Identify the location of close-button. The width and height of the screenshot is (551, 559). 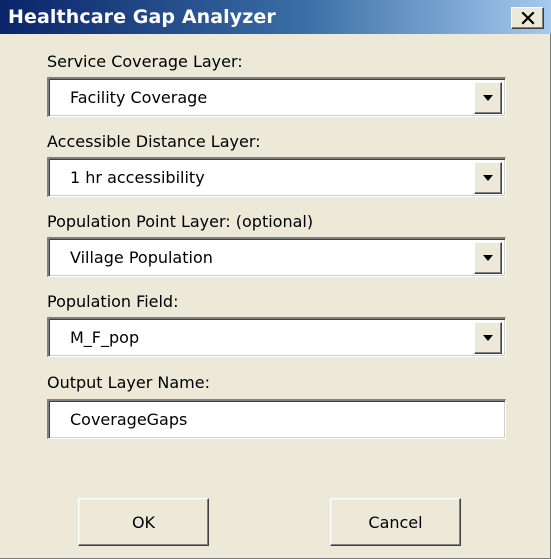
(527, 18).